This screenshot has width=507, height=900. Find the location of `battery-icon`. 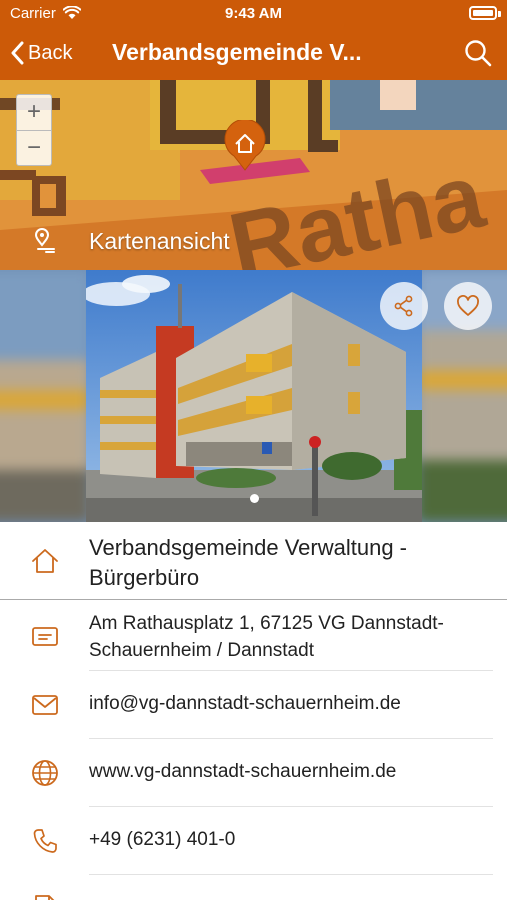

battery-icon is located at coordinates (483, 13).